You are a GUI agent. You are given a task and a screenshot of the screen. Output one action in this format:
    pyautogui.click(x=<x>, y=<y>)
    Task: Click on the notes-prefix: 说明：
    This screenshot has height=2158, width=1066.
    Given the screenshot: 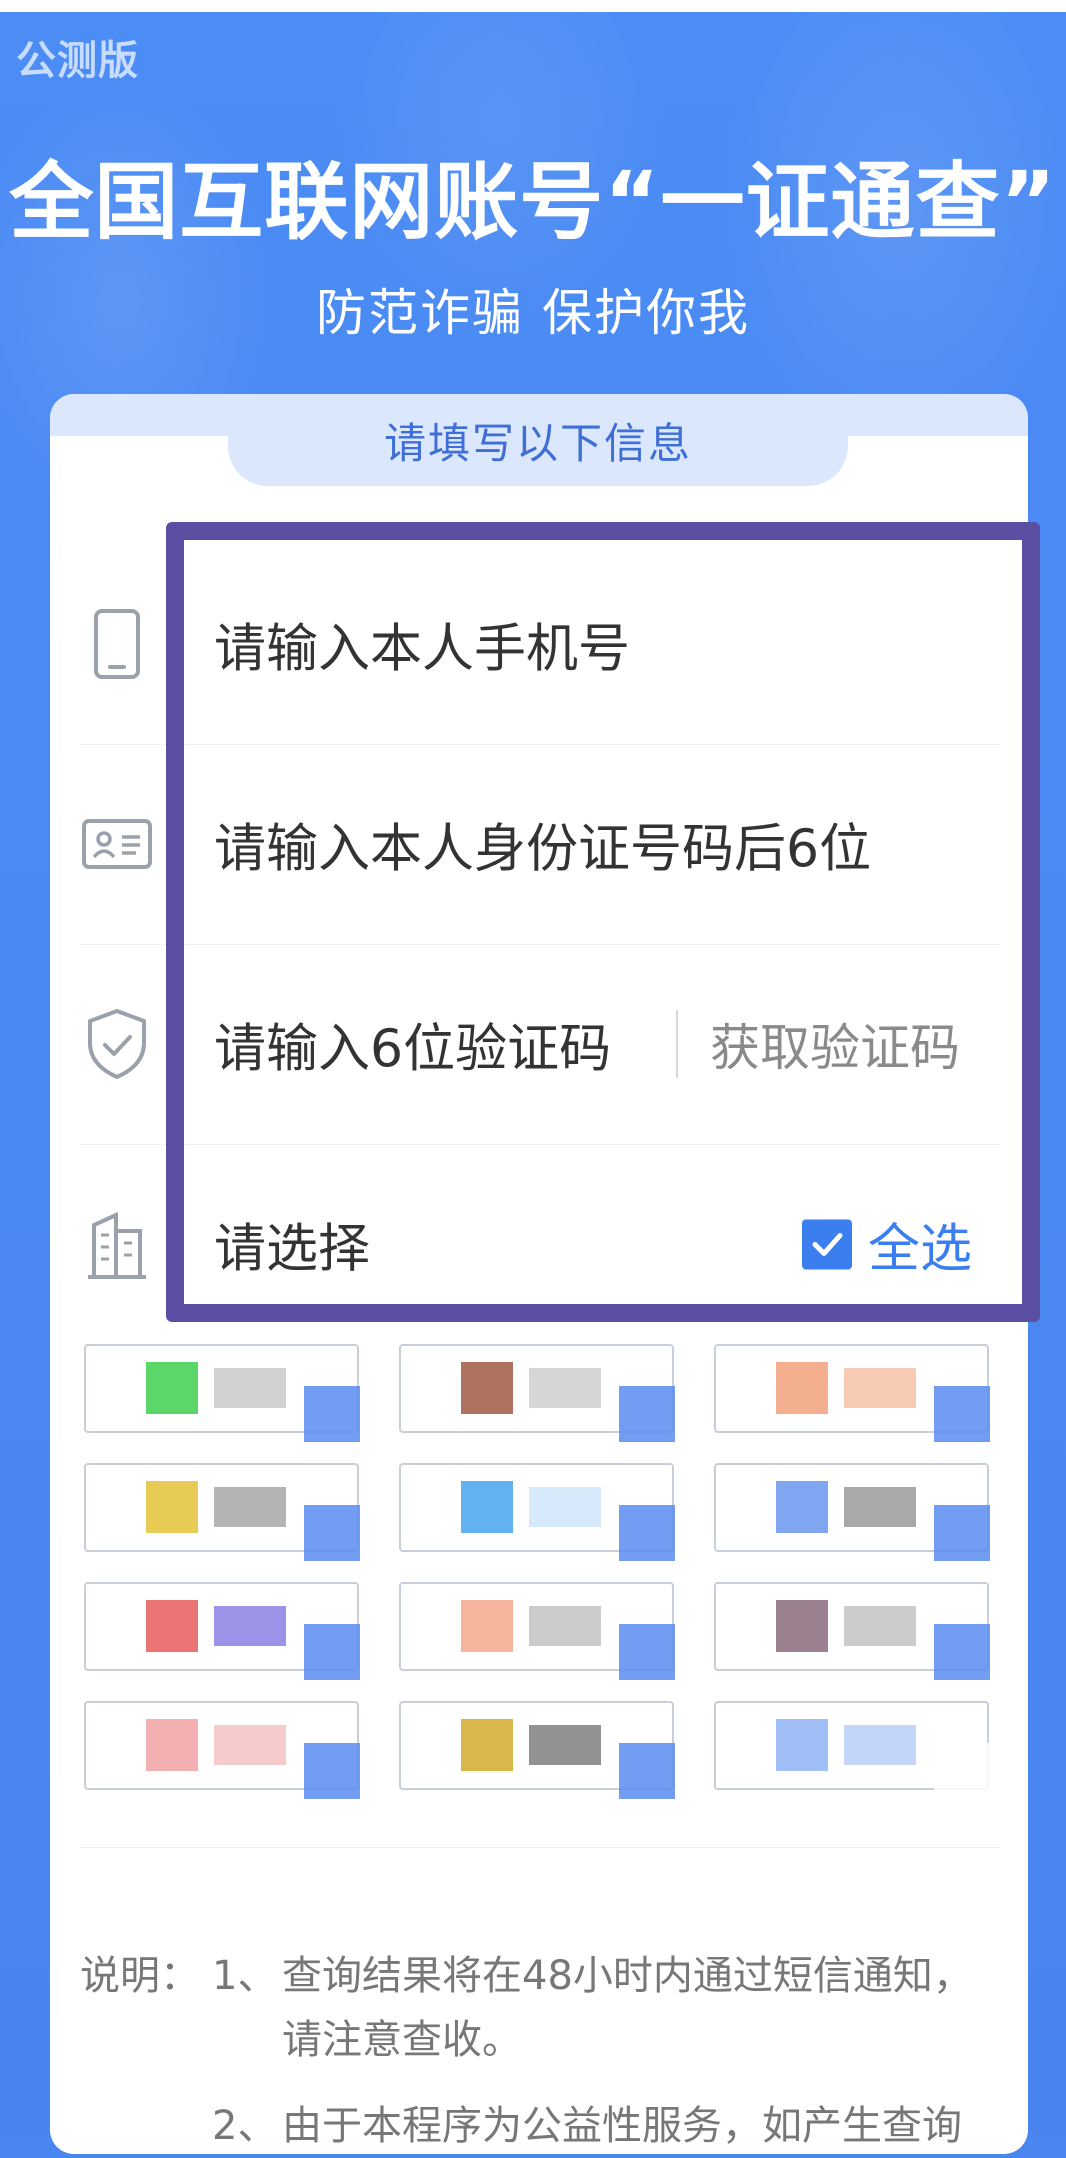 What is the action you would take?
    pyautogui.click(x=140, y=1976)
    